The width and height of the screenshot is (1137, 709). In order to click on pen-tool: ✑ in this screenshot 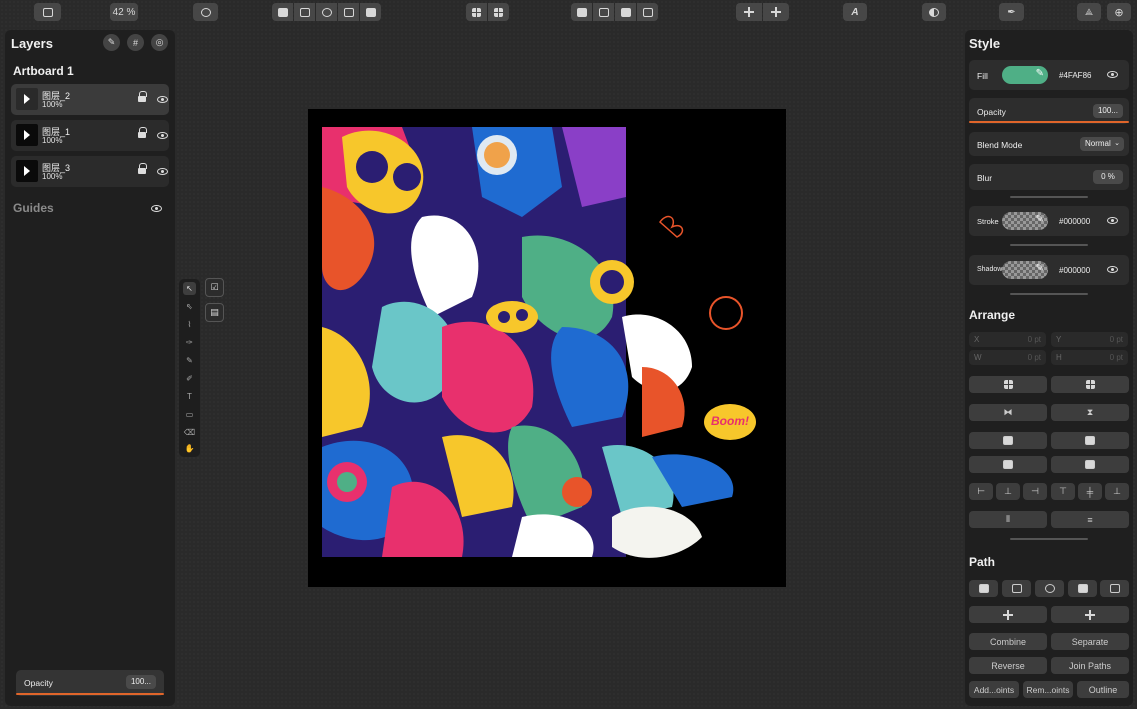, I will do `click(189, 342)`.